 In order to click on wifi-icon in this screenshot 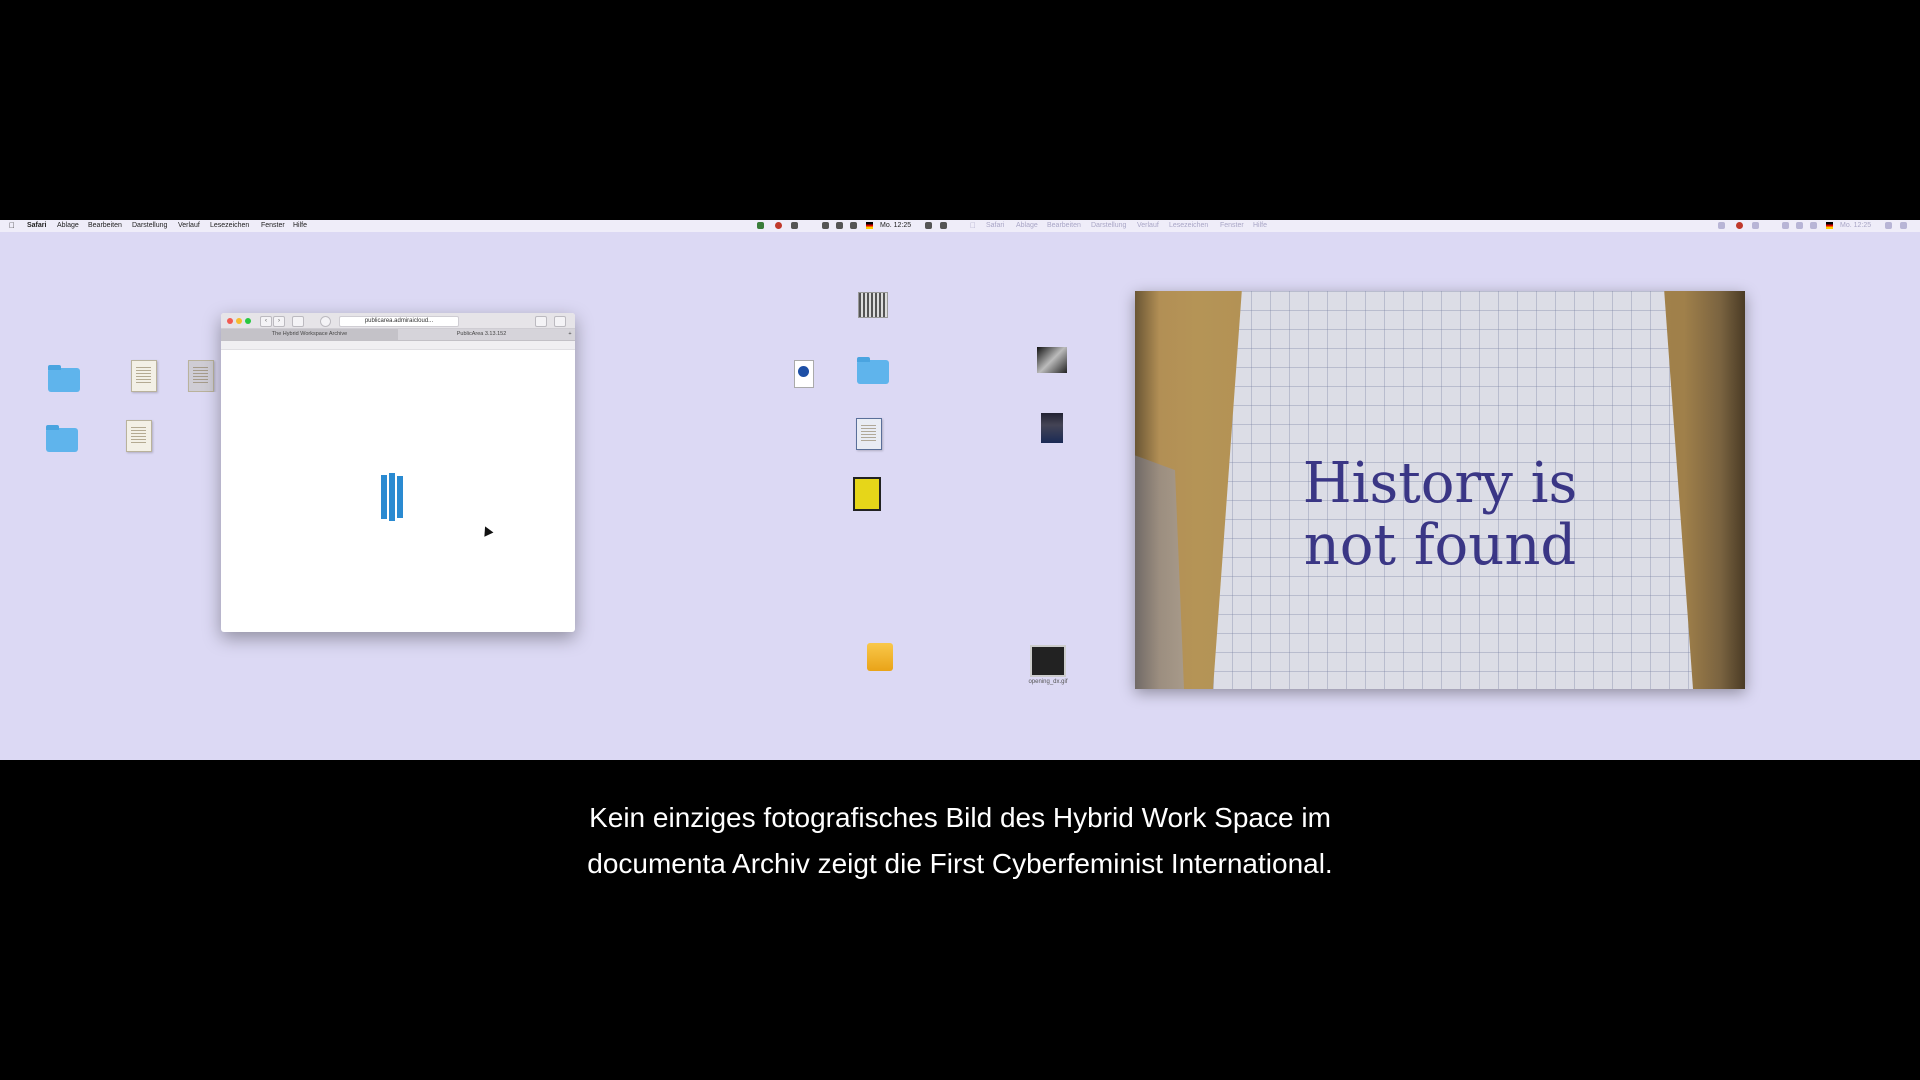, I will do `click(825, 225)`.